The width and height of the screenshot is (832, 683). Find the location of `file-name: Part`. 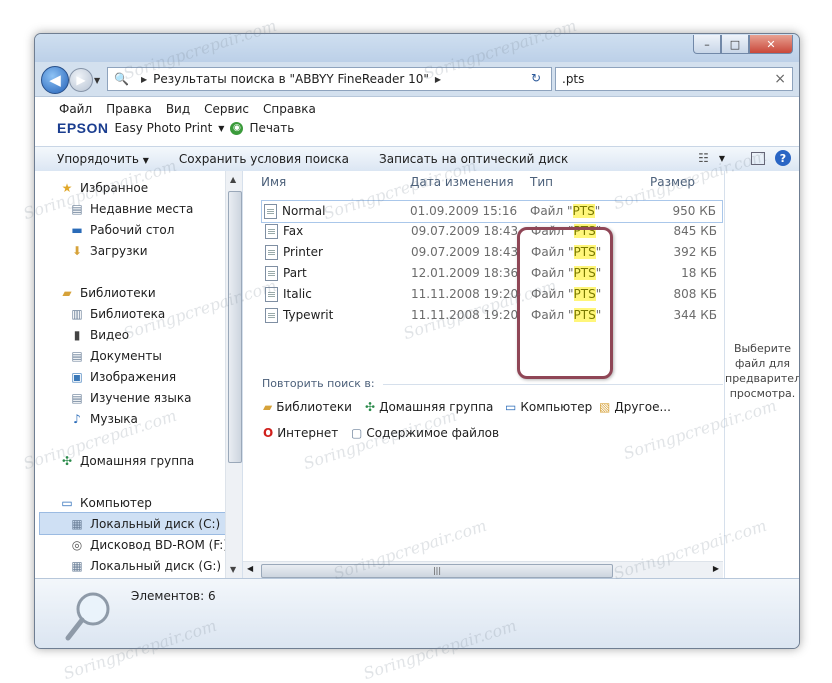

file-name: Part is located at coordinates (295, 273).